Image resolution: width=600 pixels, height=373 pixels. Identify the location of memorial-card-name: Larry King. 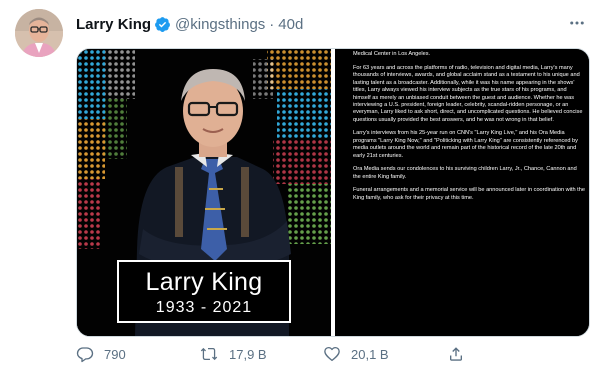
(204, 282).